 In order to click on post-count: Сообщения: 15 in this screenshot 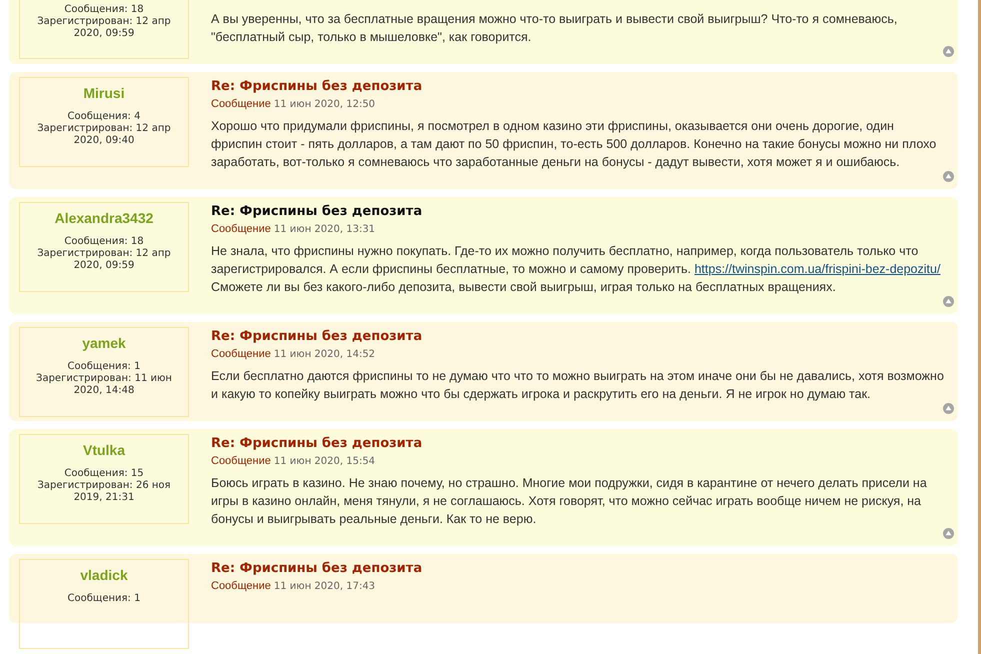, I will do `click(104, 474)`.